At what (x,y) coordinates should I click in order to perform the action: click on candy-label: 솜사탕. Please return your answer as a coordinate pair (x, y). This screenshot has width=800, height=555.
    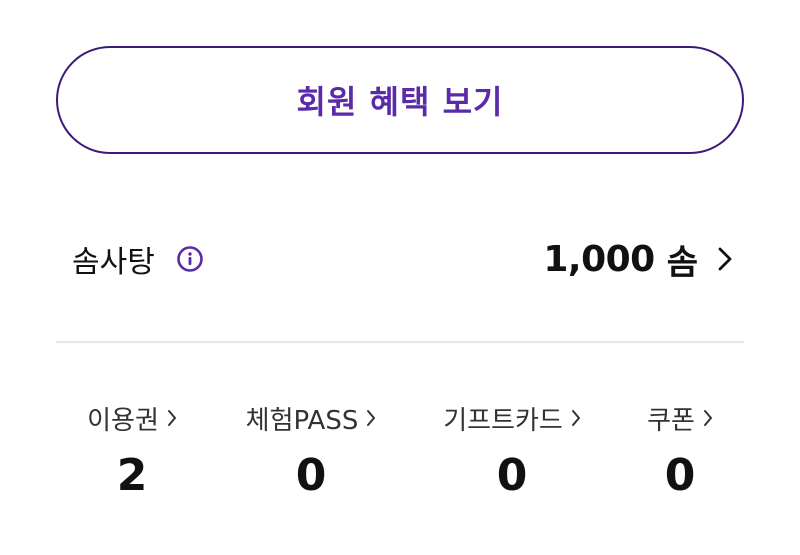
    Looking at the image, I should click on (113, 262).